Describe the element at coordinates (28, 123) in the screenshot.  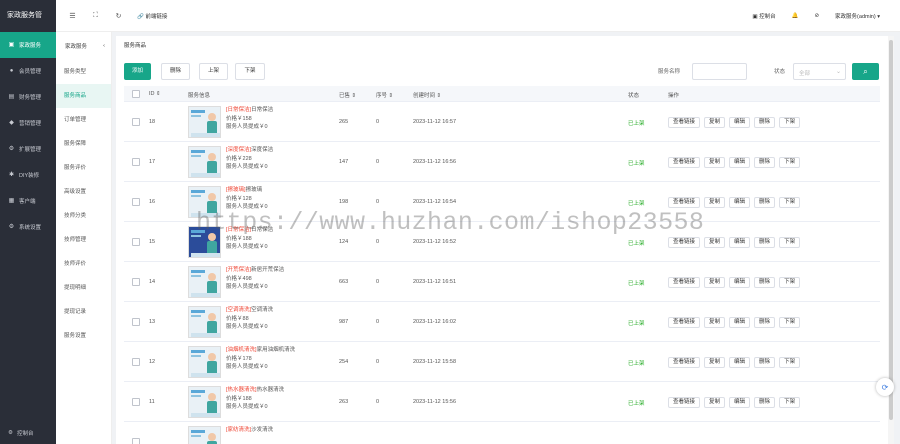
I see `sidebar-item-3: ◆ 营销管理` at that location.